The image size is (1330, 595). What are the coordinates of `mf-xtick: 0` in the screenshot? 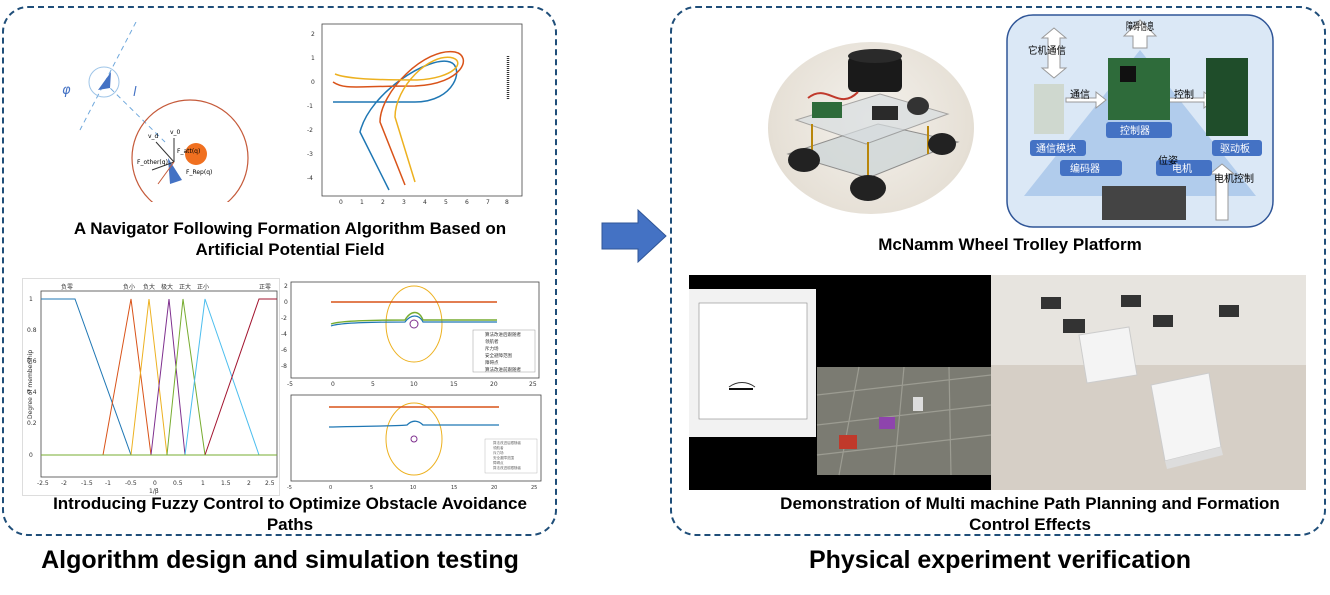 It's located at (155, 483).